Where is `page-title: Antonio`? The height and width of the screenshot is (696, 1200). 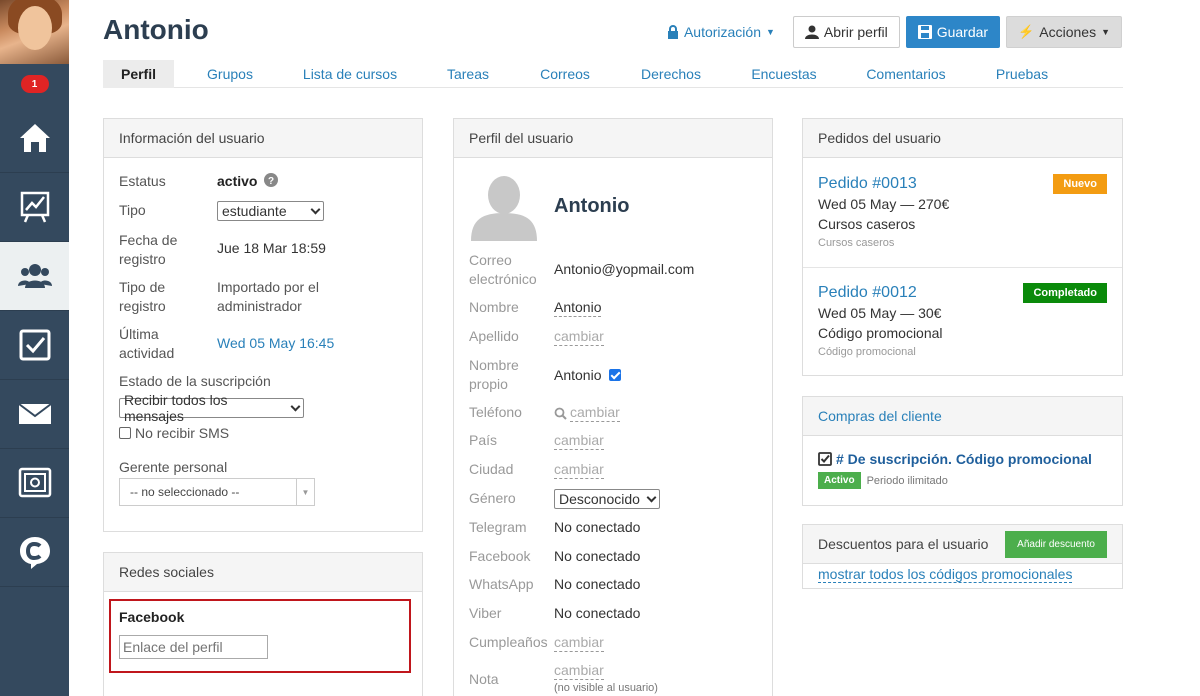 page-title: Antonio is located at coordinates (156, 29).